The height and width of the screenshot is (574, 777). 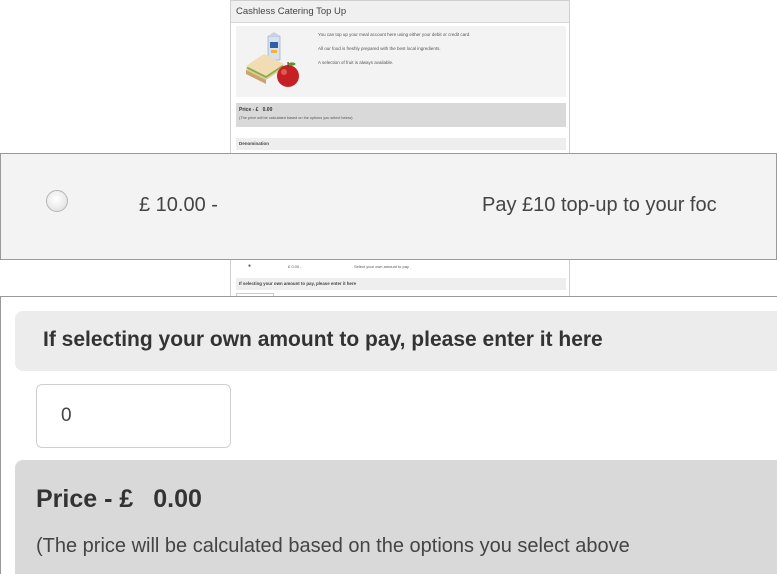 What do you see at coordinates (133, 416) in the screenshot?
I see `own-amount-input` at bounding box center [133, 416].